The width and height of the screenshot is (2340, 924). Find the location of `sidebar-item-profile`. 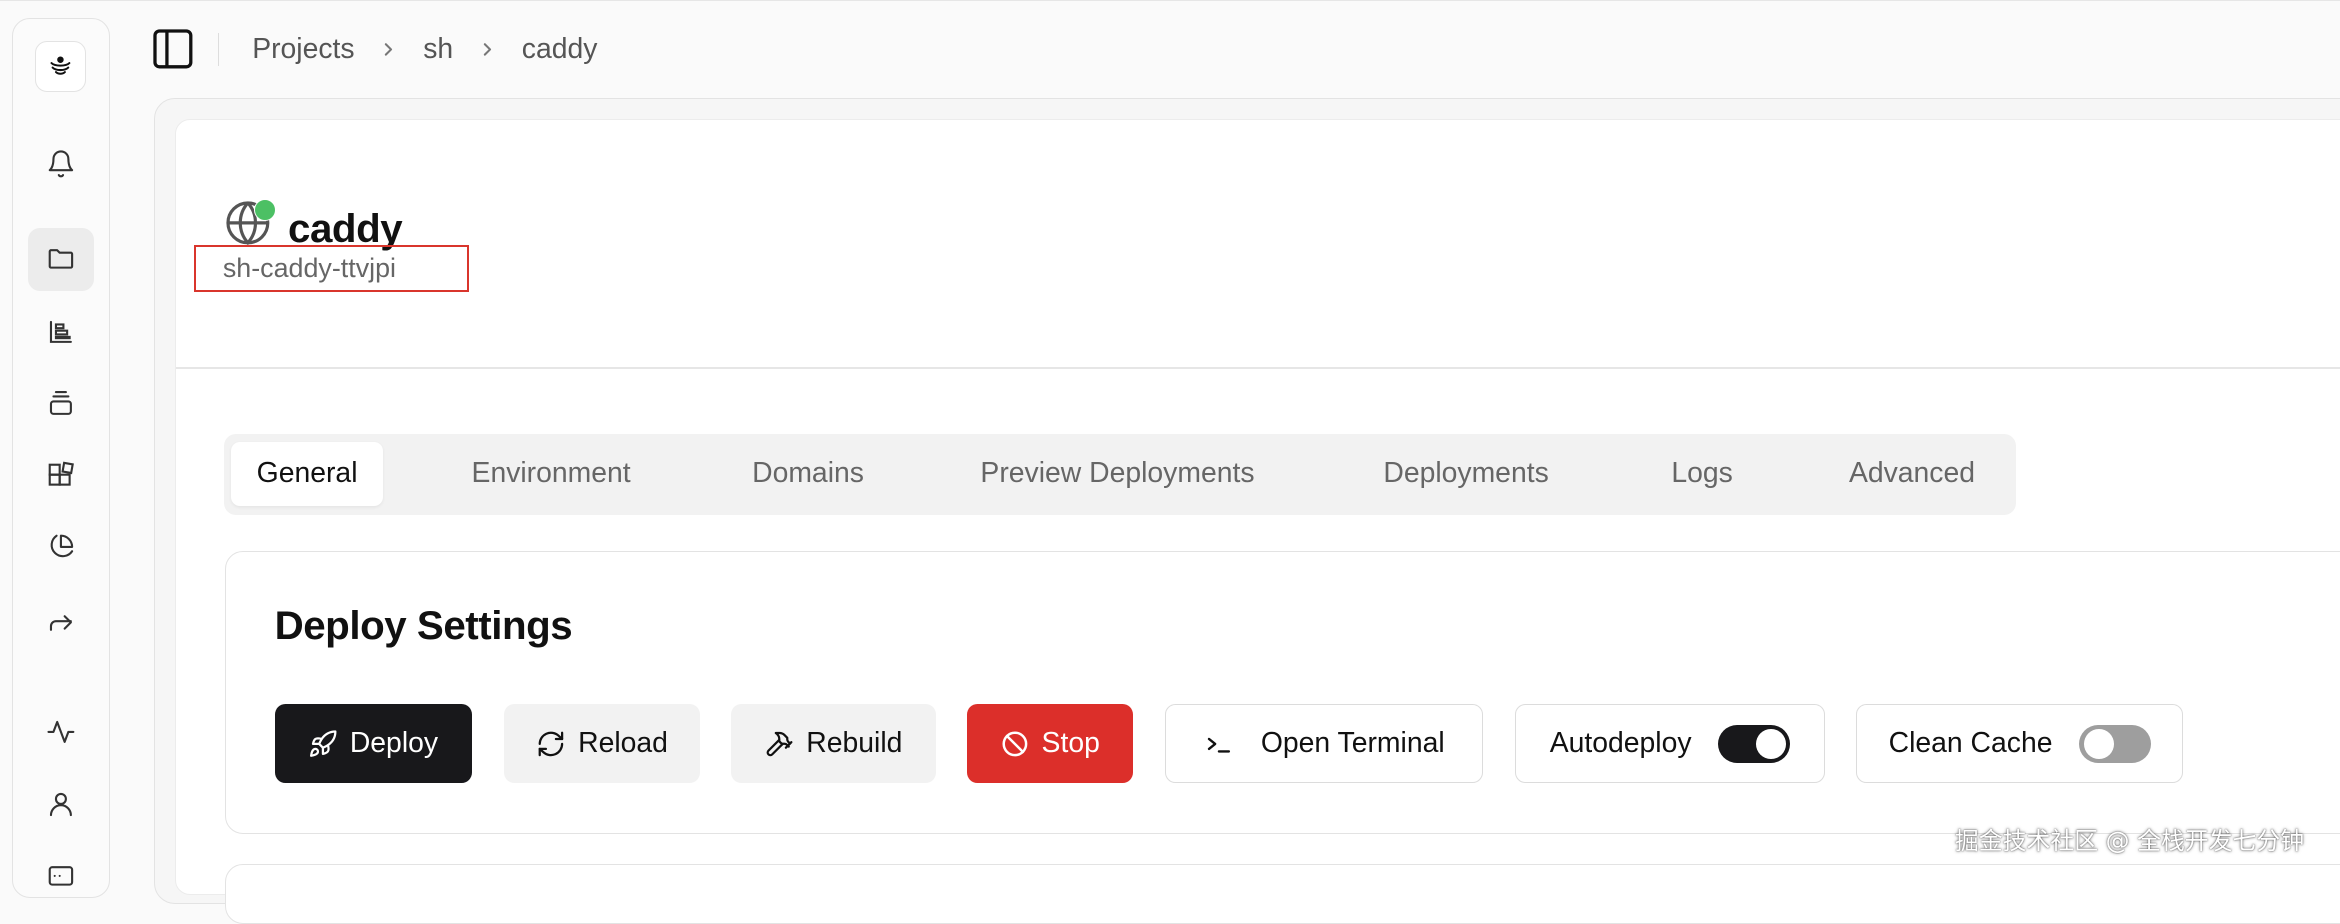

sidebar-item-profile is located at coordinates (61, 804).